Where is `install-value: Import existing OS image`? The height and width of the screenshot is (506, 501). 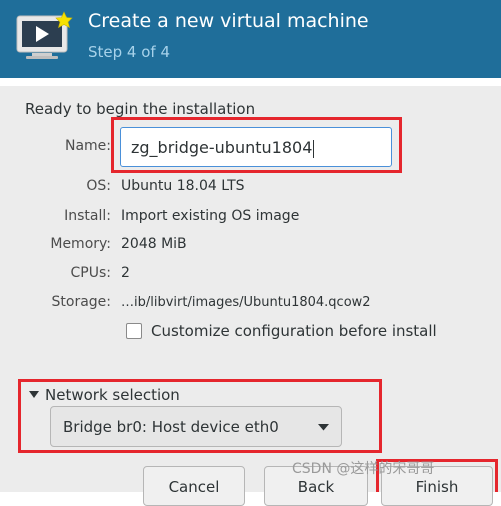
install-value: Import existing OS image is located at coordinates (210, 216).